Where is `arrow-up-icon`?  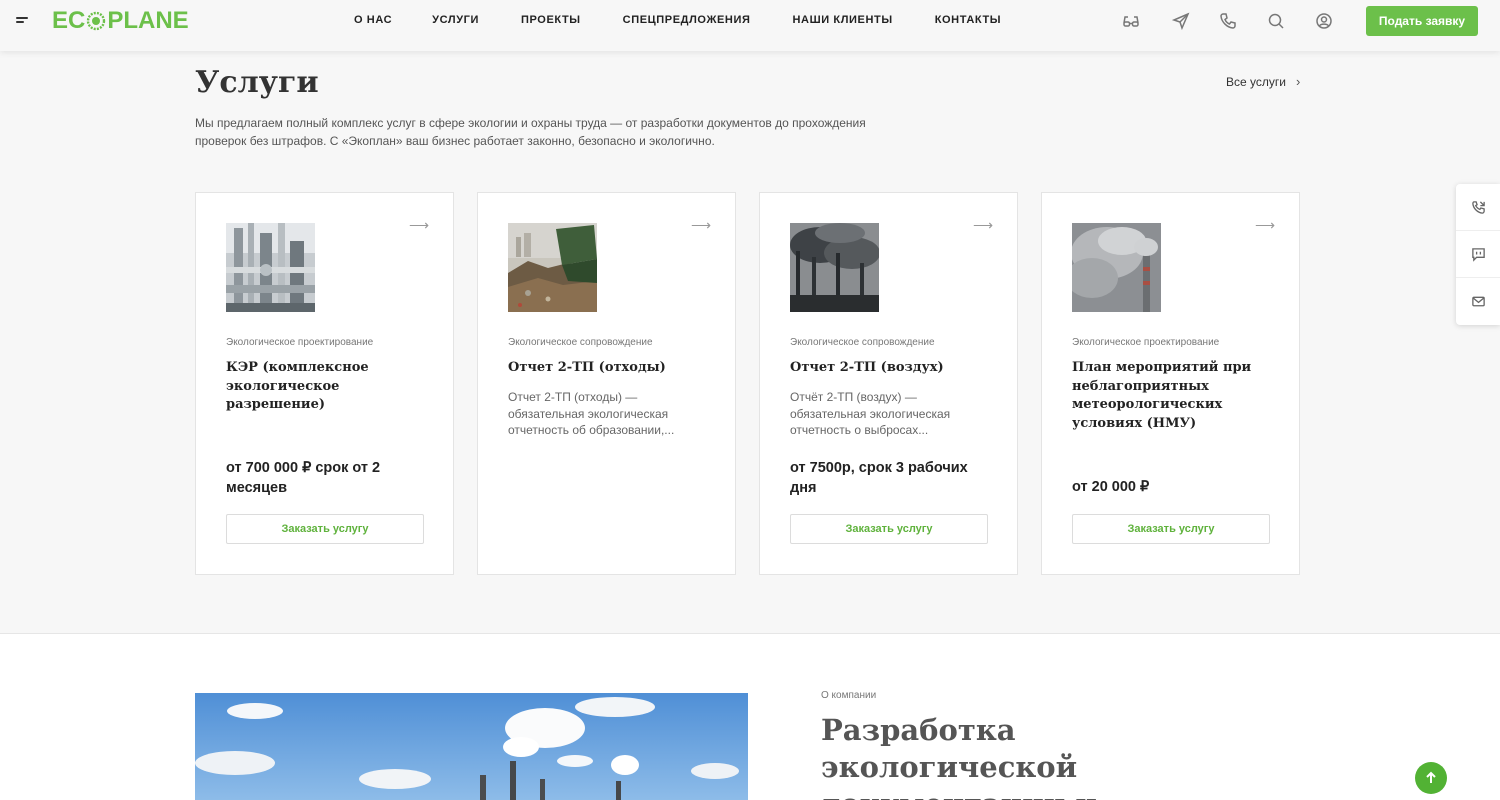
arrow-up-icon is located at coordinates (1431, 777).